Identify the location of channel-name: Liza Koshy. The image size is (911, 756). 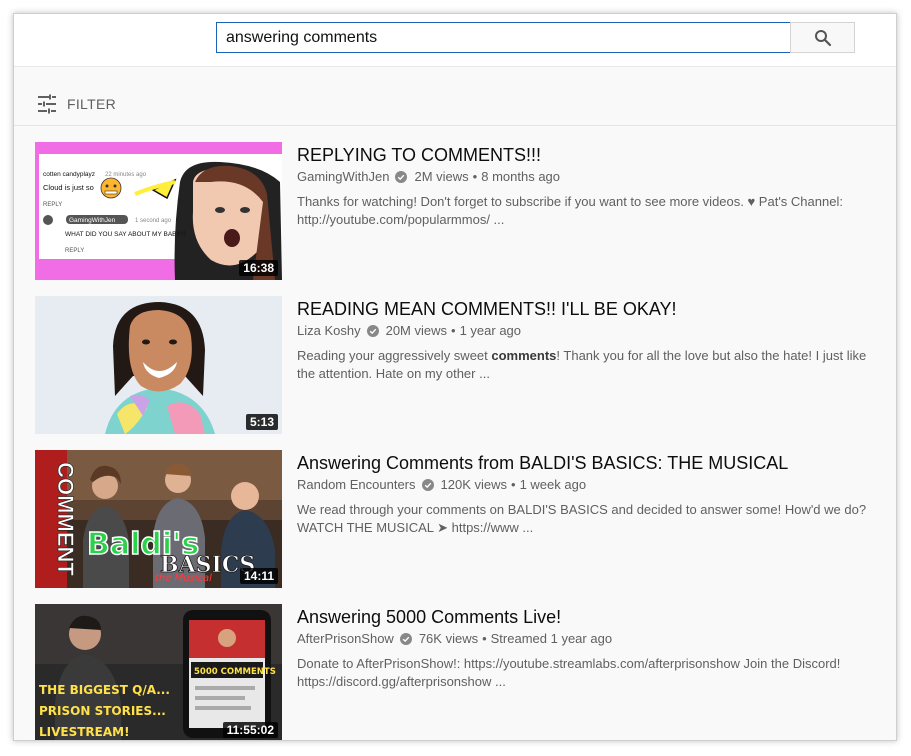
(329, 330).